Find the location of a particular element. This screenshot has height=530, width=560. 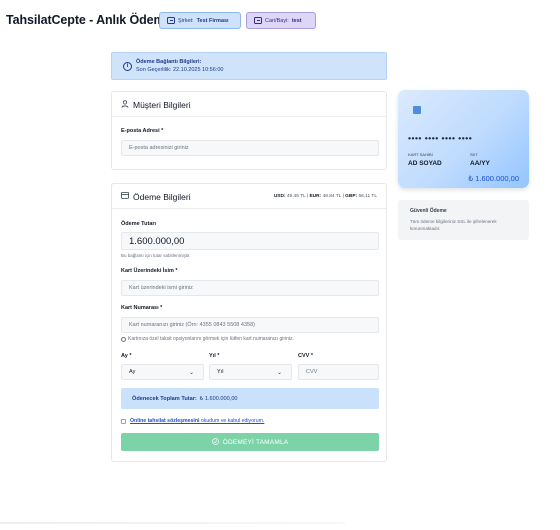

payment-card-title: Ödeme Bilgileri is located at coordinates (162, 197).